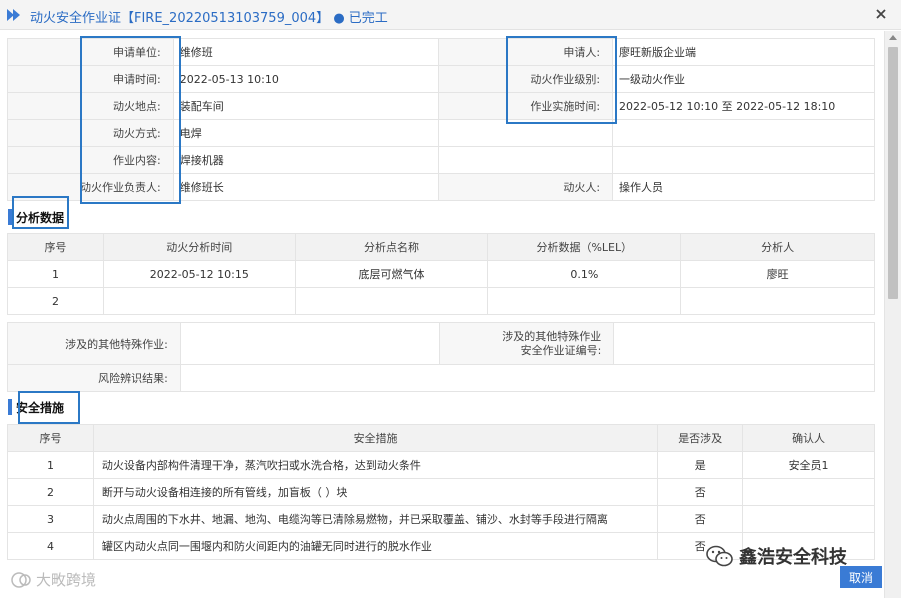  Describe the element at coordinates (743, 106) in the screenshot. I see `impl-time-value: 2022-05-12 10:10 至 2022-05-12 18:10` at that location.